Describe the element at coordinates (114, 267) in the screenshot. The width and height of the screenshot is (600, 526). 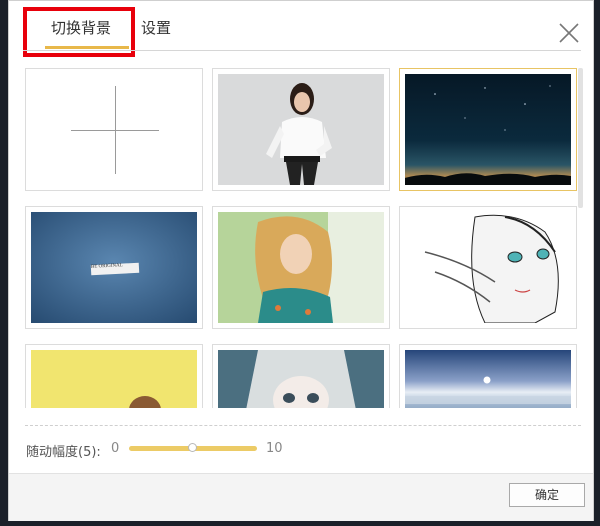
I see `background-thumb-be-original: BE ORIGINAL` at that location.